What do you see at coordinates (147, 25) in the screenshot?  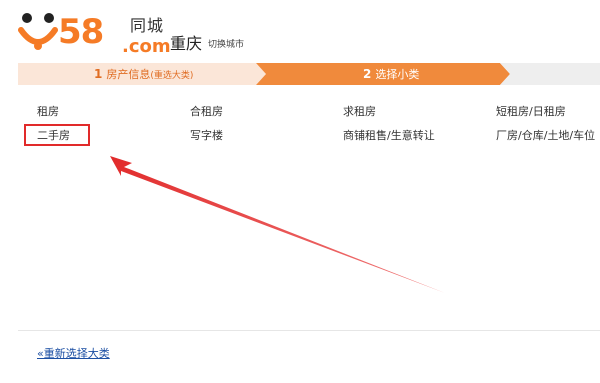 I see `logo-chinese-text: 同城` at bounding box center [147, 25].